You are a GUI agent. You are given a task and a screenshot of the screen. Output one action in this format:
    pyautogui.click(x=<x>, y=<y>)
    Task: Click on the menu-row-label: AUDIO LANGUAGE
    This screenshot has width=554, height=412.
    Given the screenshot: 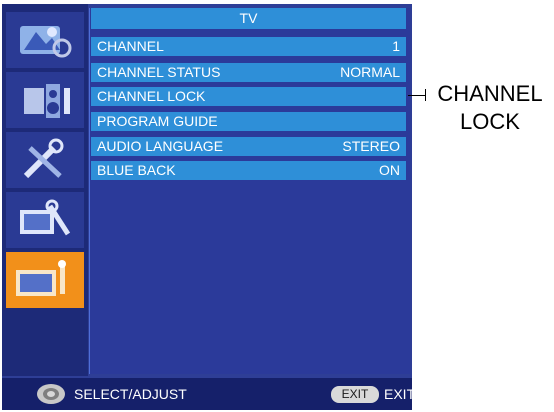 What is the action you would take?
    pyautogui.click(x=160, y=146)
    